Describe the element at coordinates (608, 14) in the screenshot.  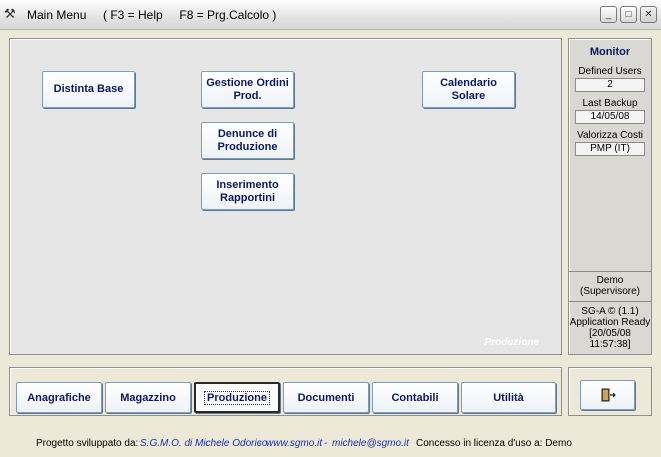
I see `minimize-button: _` at that location.